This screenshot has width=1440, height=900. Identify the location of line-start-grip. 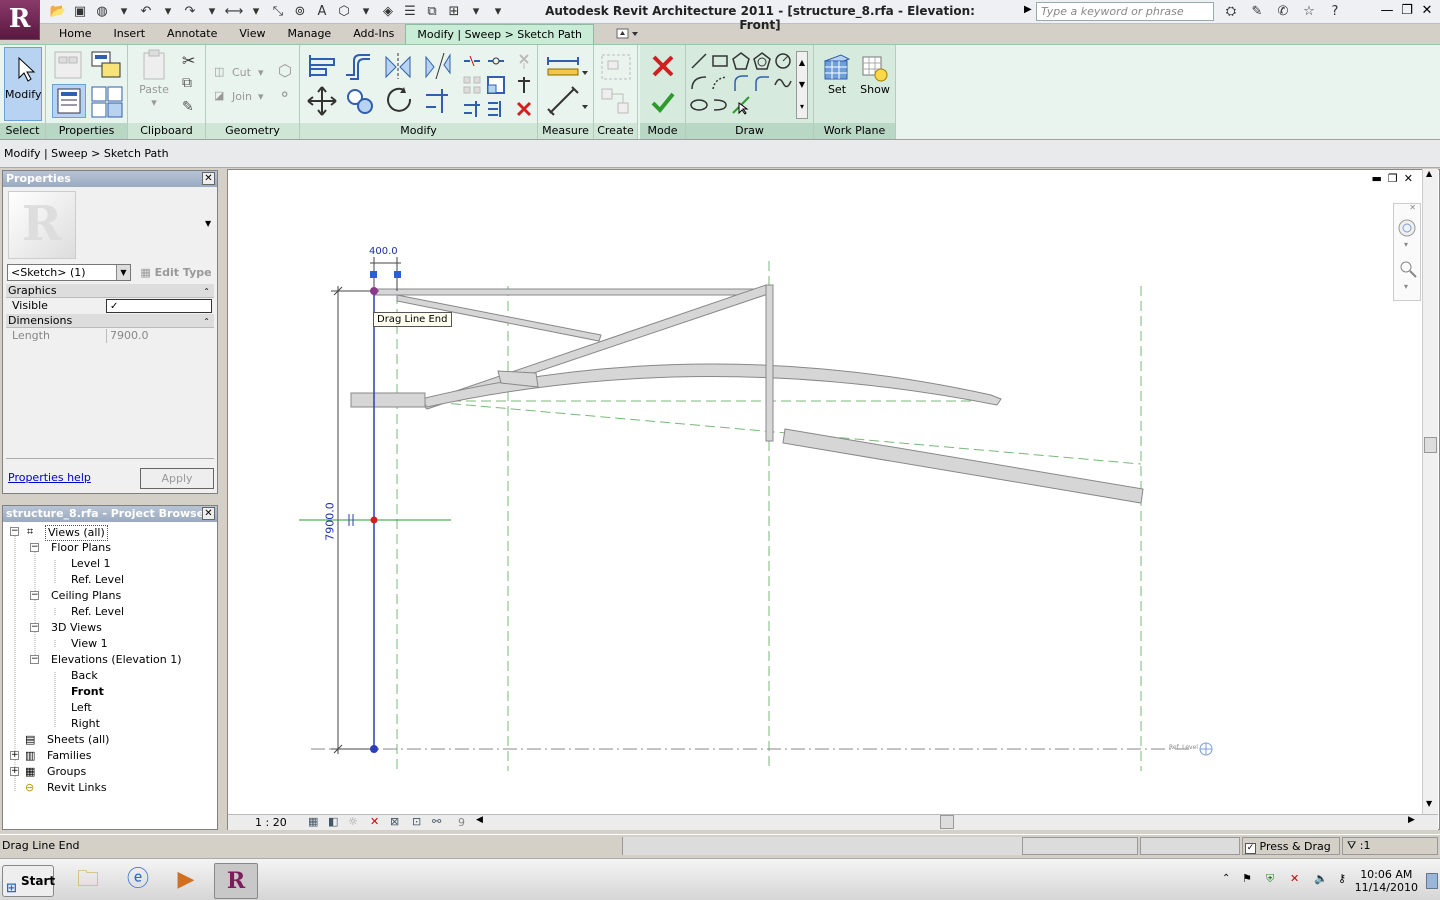
(374, 749).